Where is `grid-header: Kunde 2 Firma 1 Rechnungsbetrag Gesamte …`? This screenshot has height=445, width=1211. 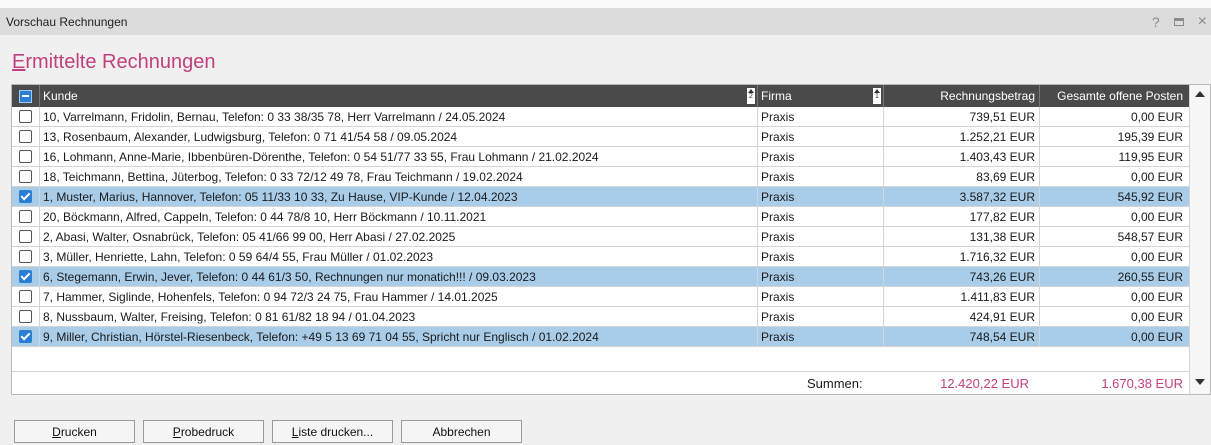 grid-header: Kunde 2 Firma 1 Rechnungsbetrag Gesamte … is located at coordinates (600, 96).